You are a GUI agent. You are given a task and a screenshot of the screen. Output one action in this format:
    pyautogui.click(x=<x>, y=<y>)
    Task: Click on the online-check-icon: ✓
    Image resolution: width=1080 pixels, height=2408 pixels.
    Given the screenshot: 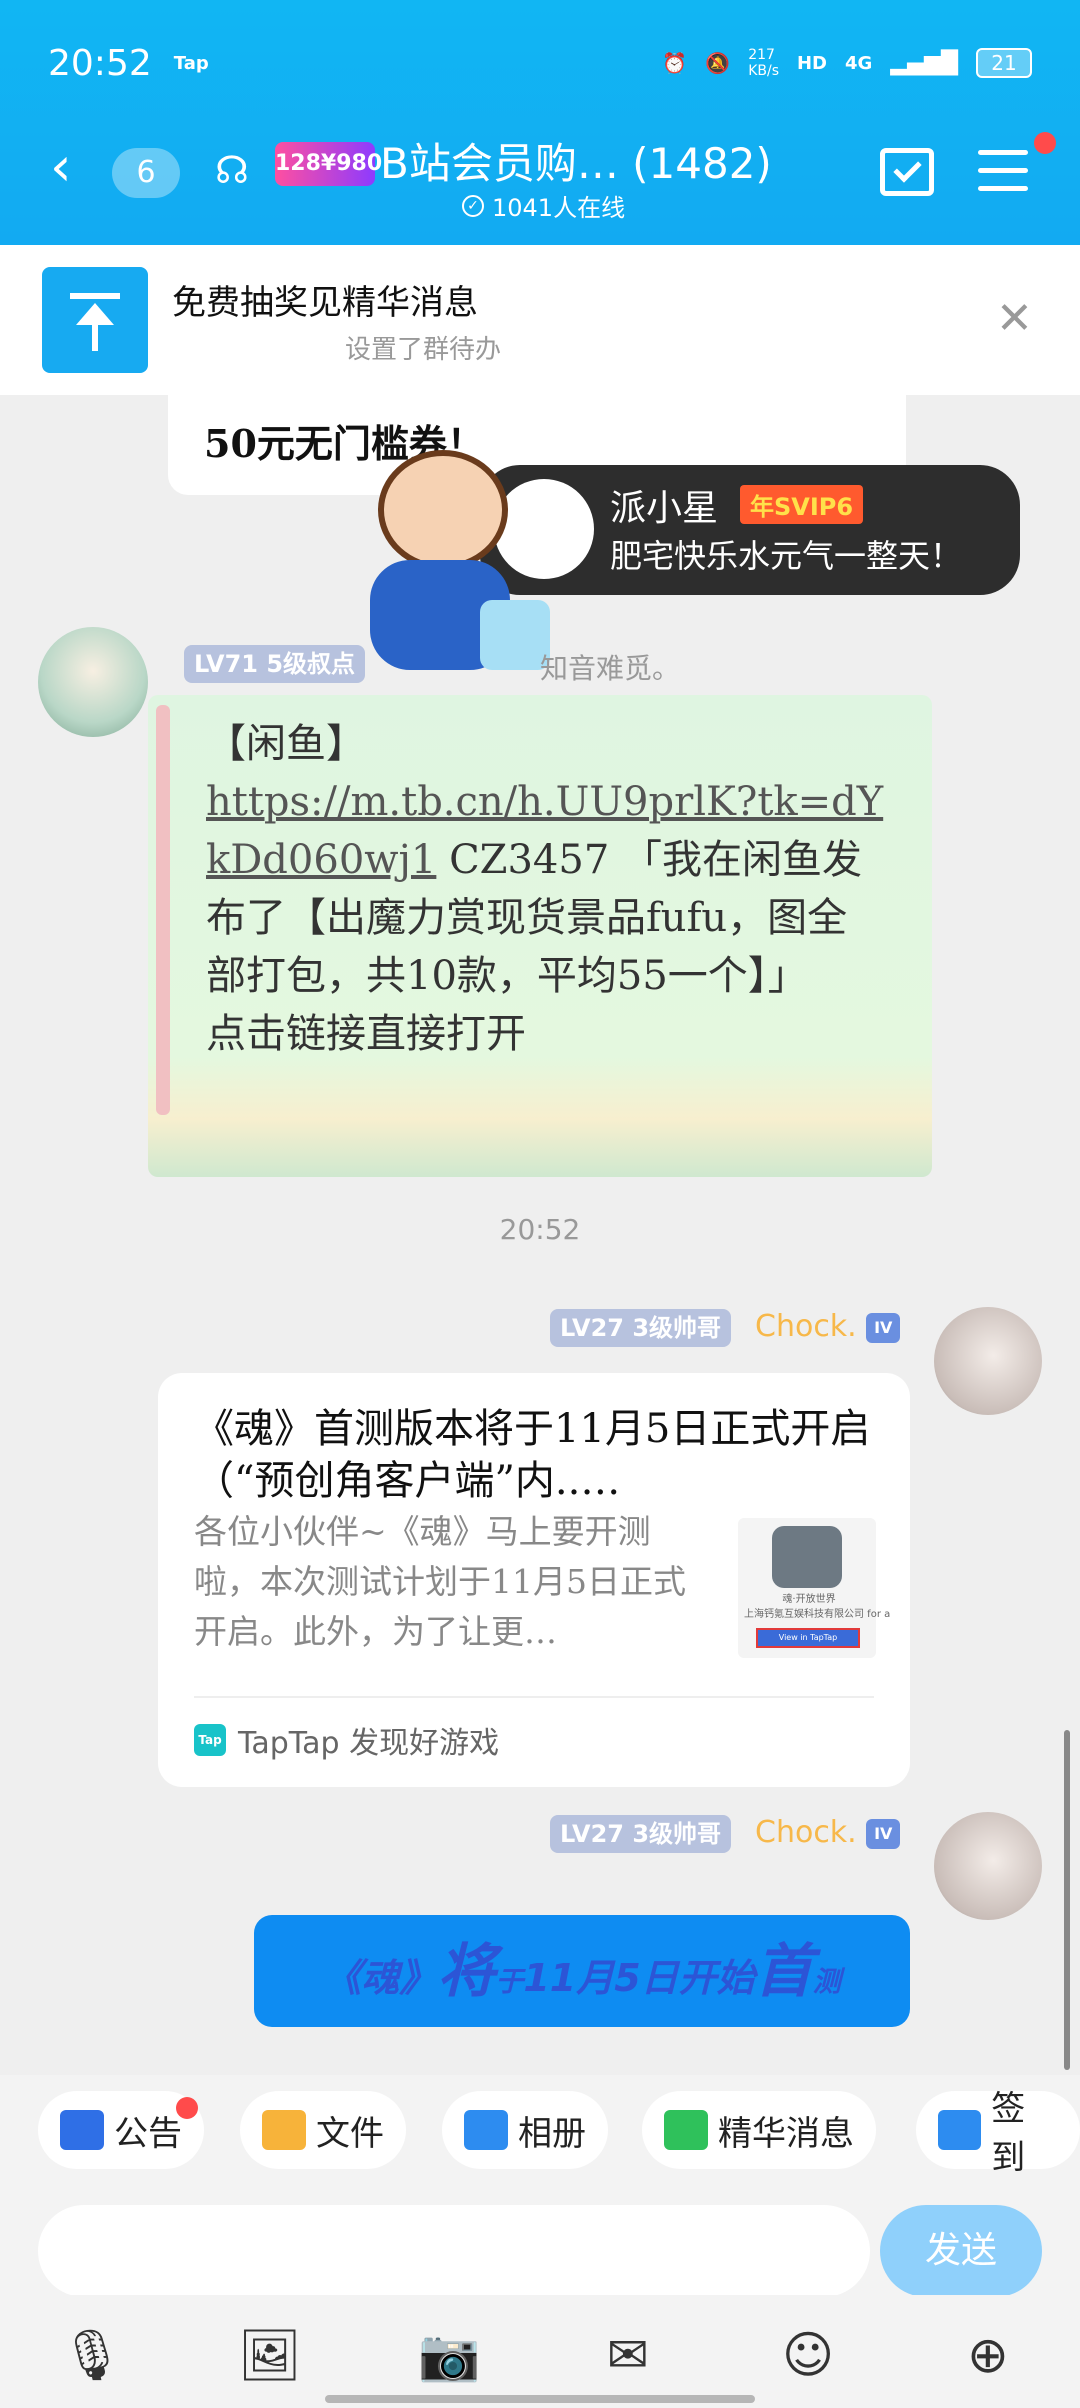 What is the action you would take?
    pyautogui.click(x=473, y=205)
    